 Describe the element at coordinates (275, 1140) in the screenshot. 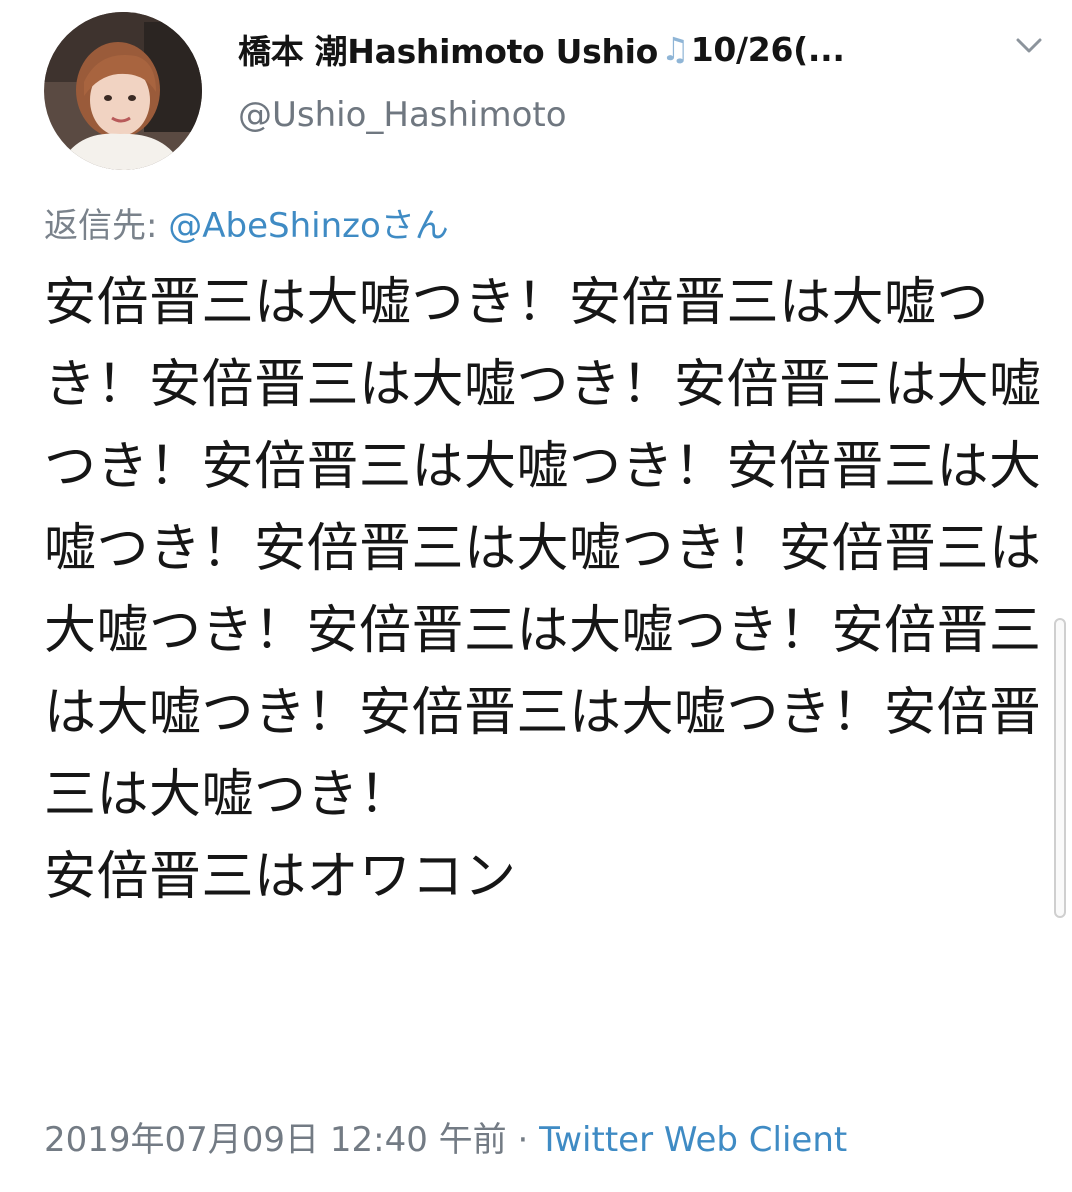

I see `tweet-timestamp: 2019年07月09日 12:40 午前` at that location.